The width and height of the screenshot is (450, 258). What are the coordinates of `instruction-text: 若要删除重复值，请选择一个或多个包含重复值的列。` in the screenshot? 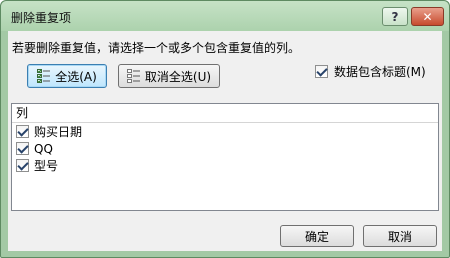 It's located at (156, 48).